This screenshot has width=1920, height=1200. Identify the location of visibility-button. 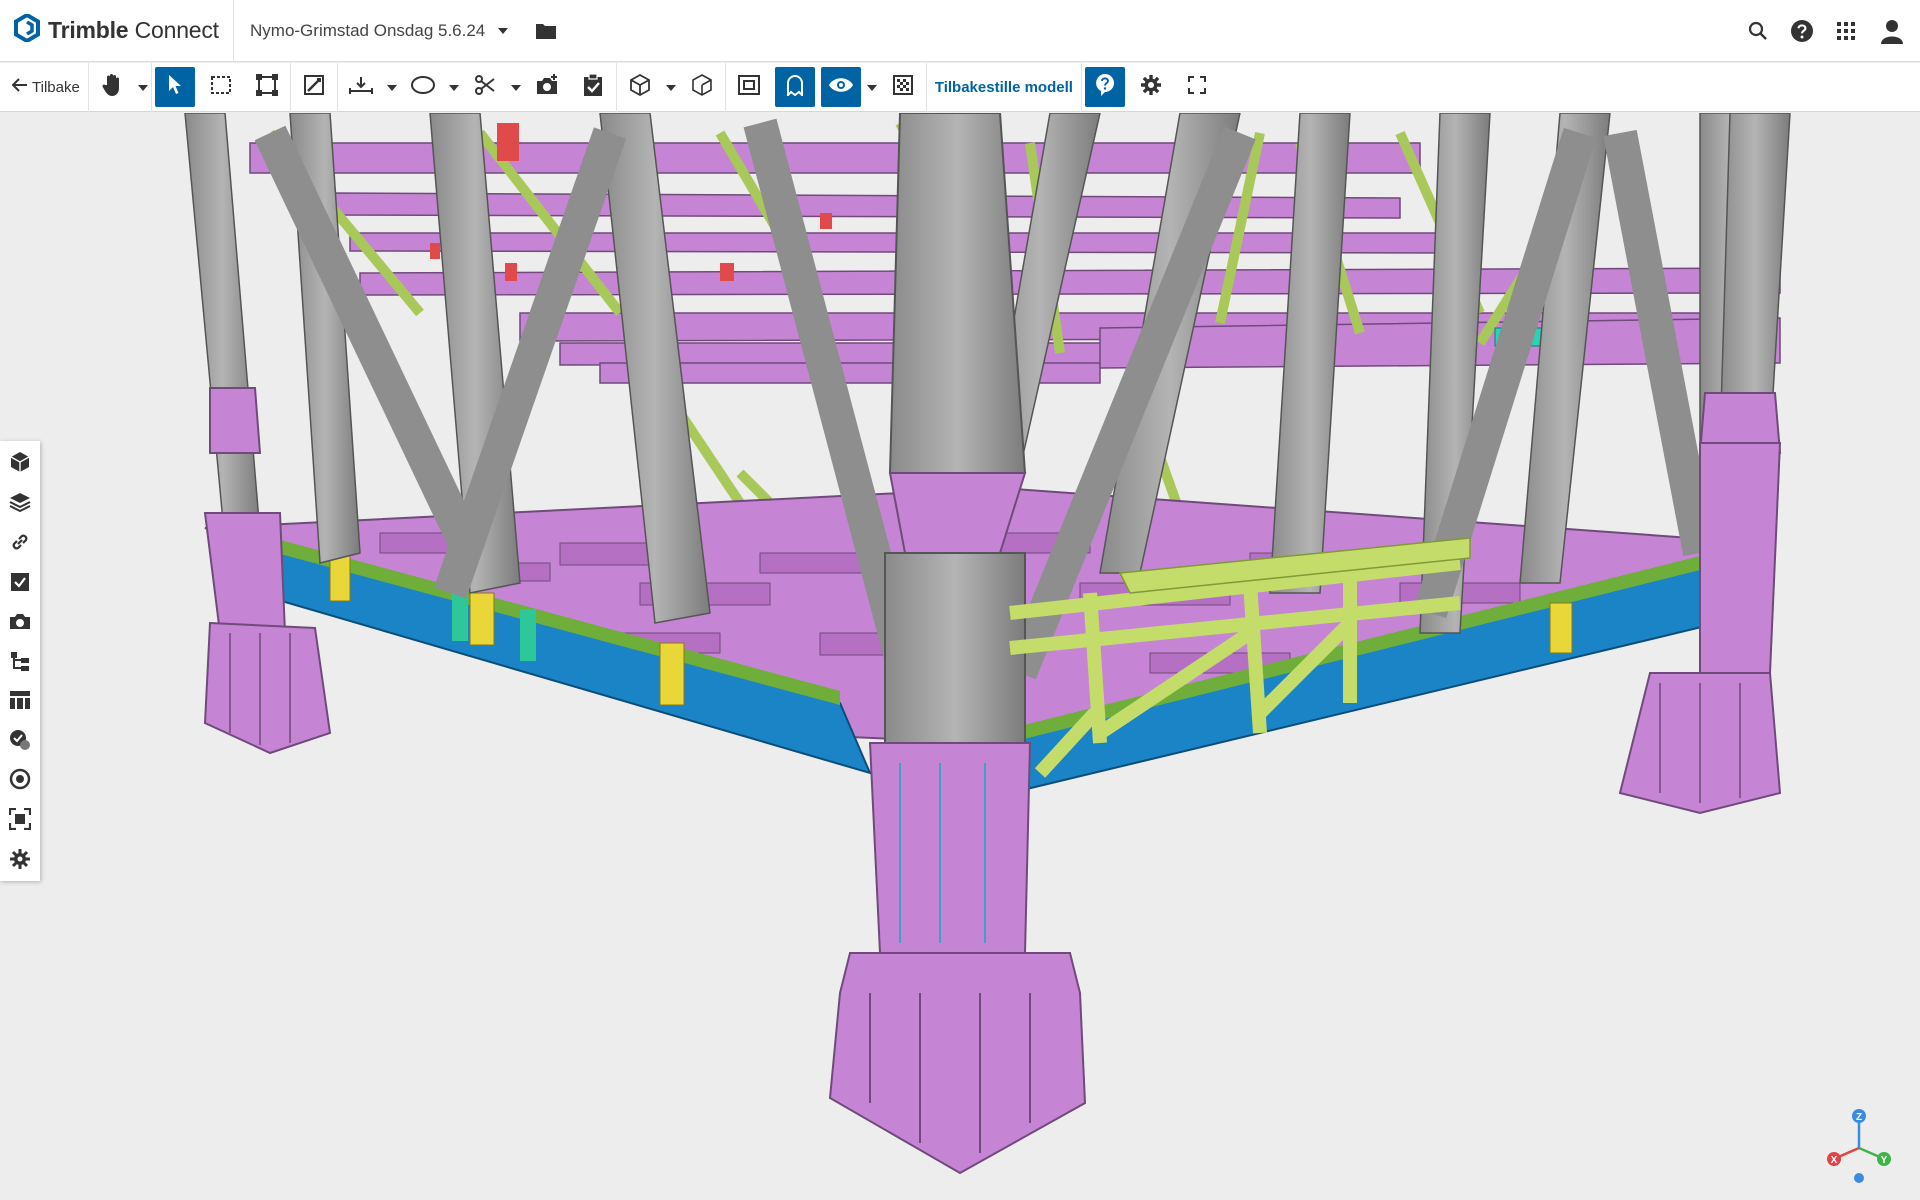
(840, 87).